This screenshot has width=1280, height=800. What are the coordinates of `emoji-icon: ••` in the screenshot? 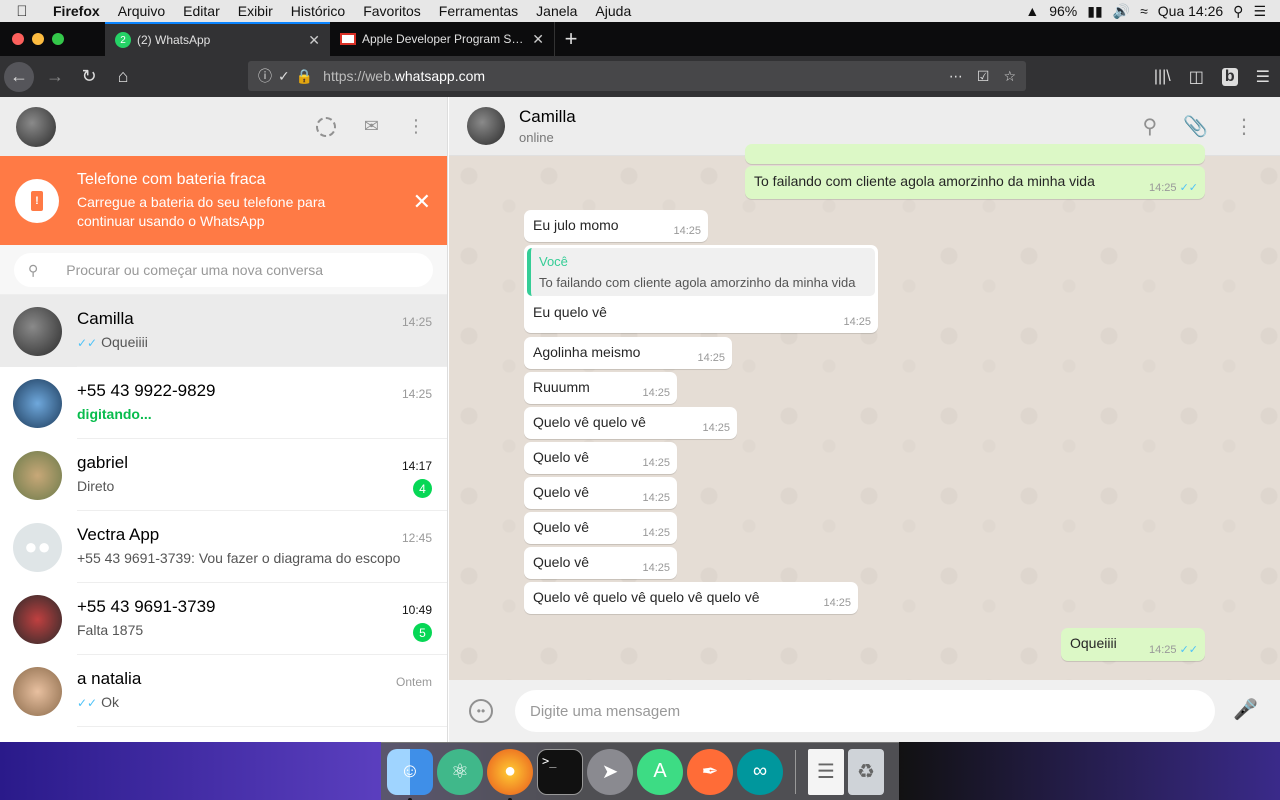 It's located at (481, 711).